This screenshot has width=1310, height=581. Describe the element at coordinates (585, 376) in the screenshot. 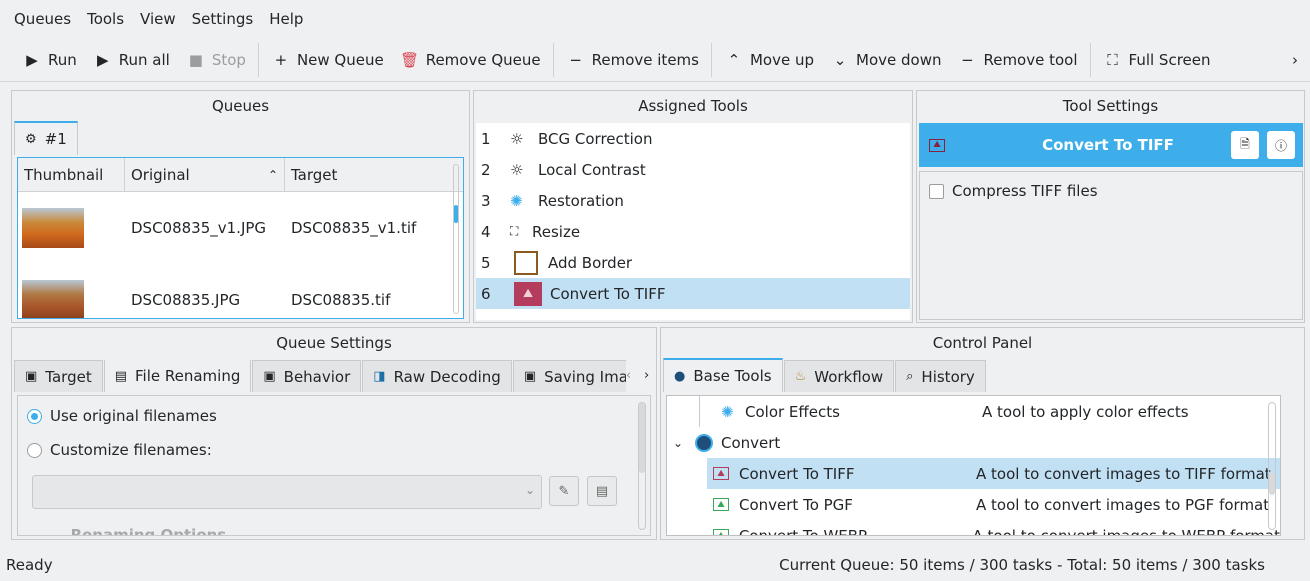

I see `tab-saving-images-label: Saving Imag` at that location.